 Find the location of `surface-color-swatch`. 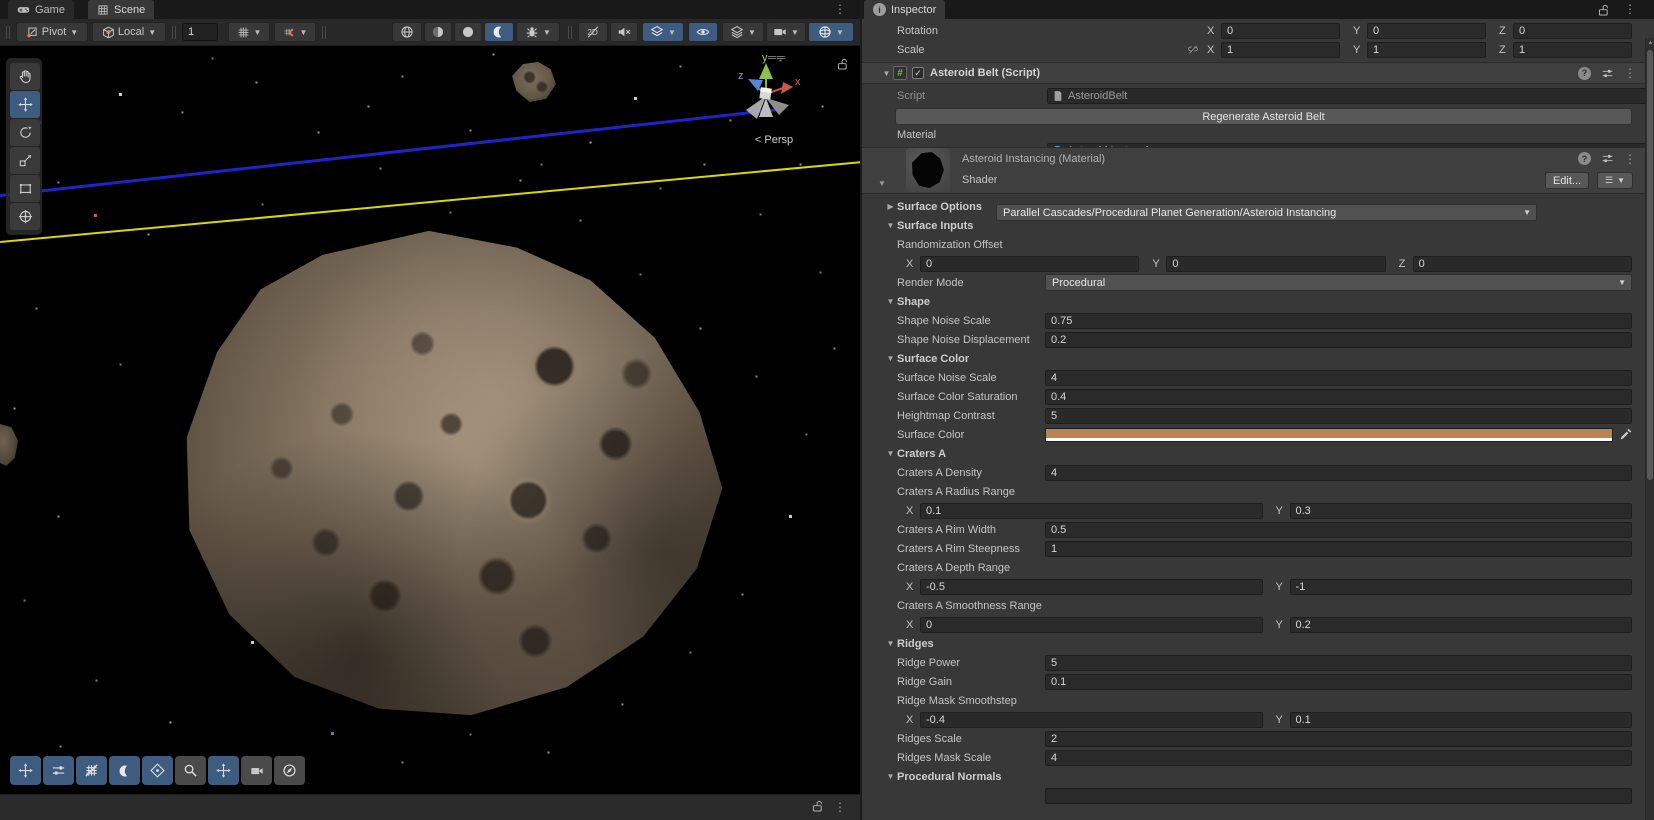

surface-color-swatch is located at coordinates (1329, 434).